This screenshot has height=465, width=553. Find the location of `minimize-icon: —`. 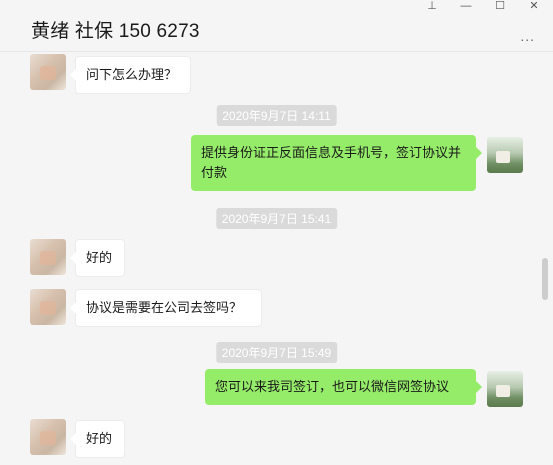

minimize-icon: — is located at coordinates (466, 7).